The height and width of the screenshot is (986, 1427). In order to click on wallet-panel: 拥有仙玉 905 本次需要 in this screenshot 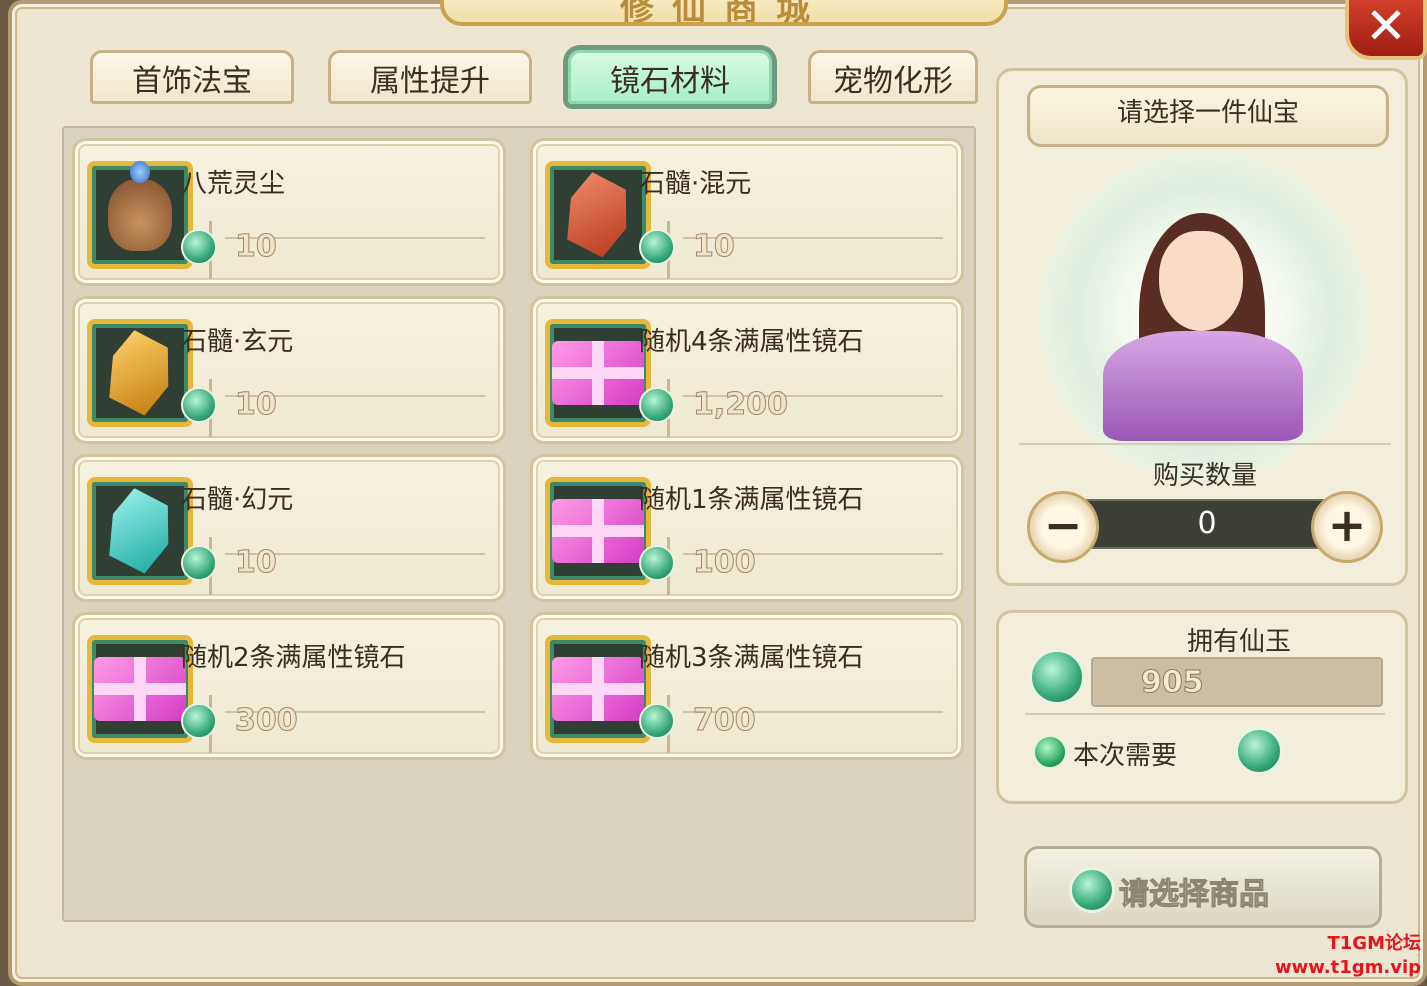, I will do `click(1202, 707)`.